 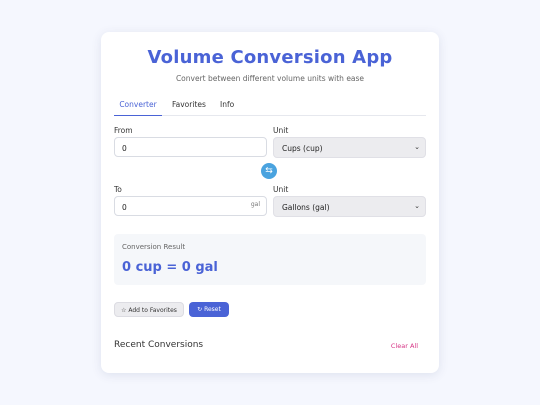 What do you see at coordinates (404, 346) in the screenshot?
I see `clear-all-button: Clear All` at bounding box center [404, 346].